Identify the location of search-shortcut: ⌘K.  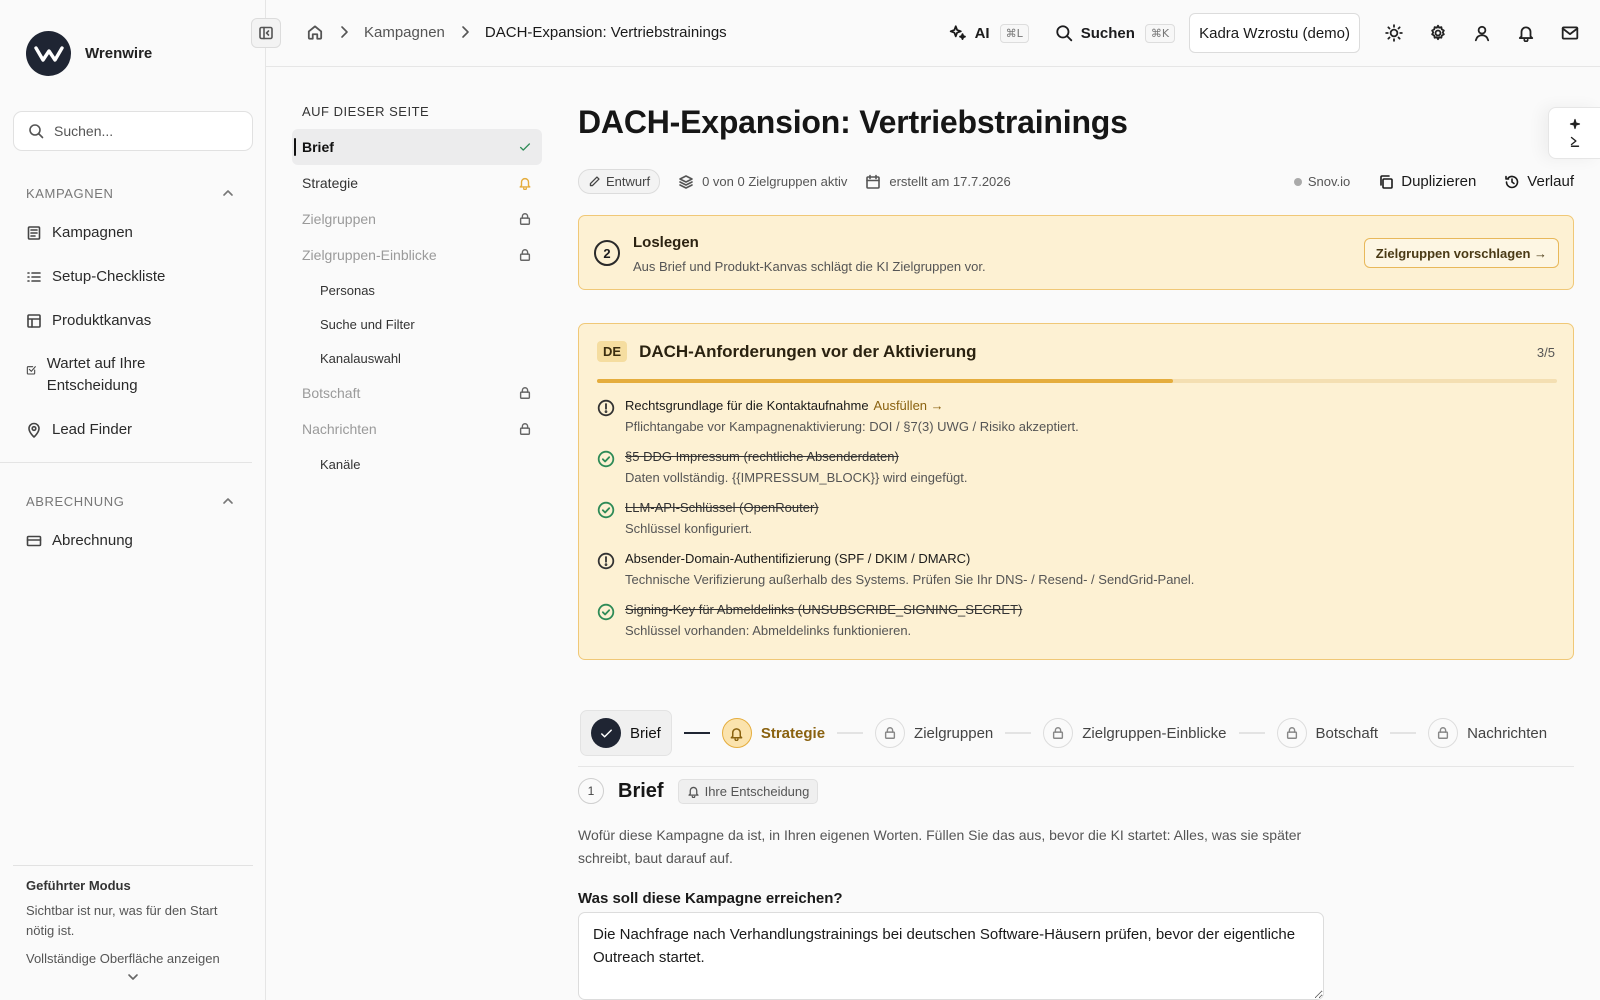
(1160, 33).